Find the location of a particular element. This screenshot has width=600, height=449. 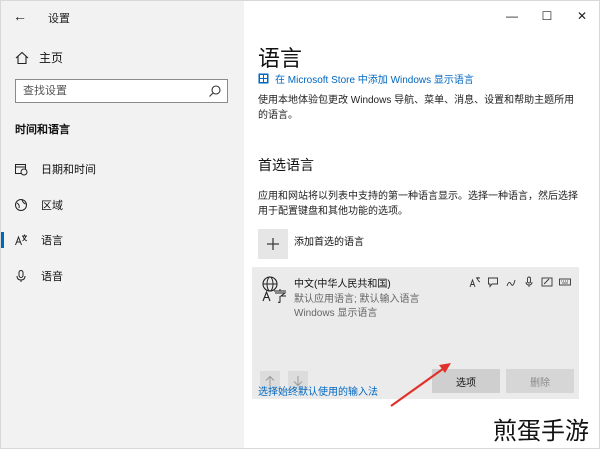

microphone-icon is located at coordinates (21, 276).